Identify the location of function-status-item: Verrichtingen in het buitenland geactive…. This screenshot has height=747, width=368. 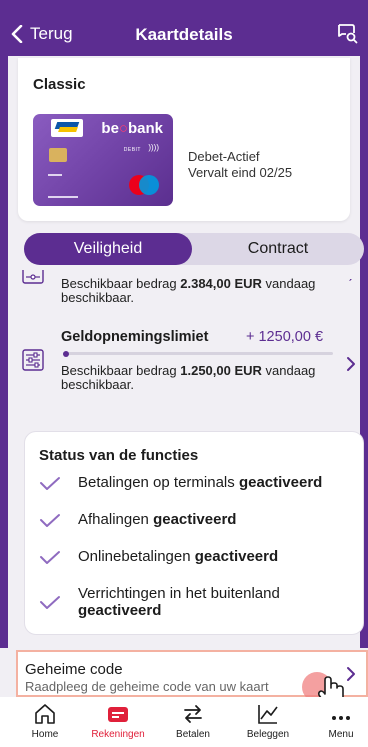
(189, 602).